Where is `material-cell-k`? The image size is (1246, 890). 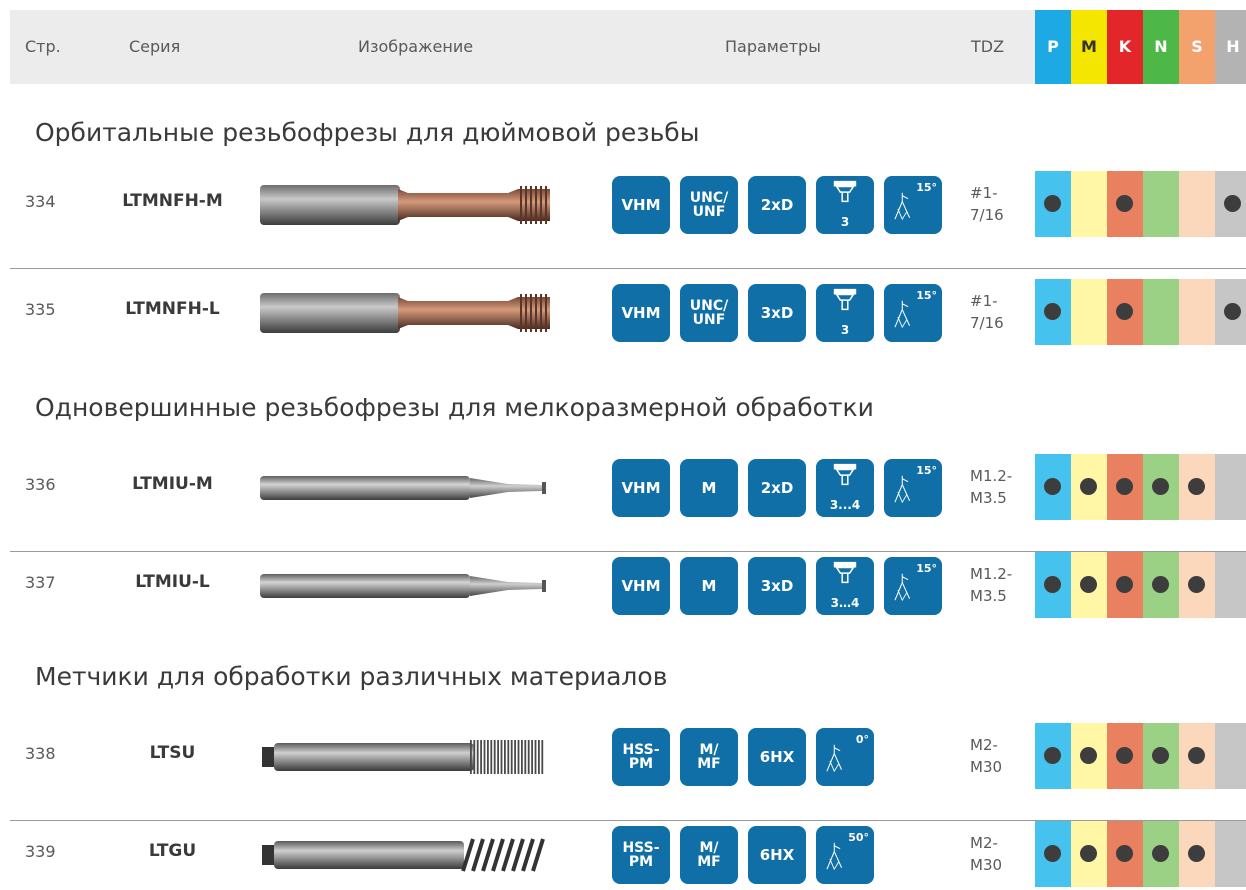
material-cell-k is located at coordinates (1125, 204).